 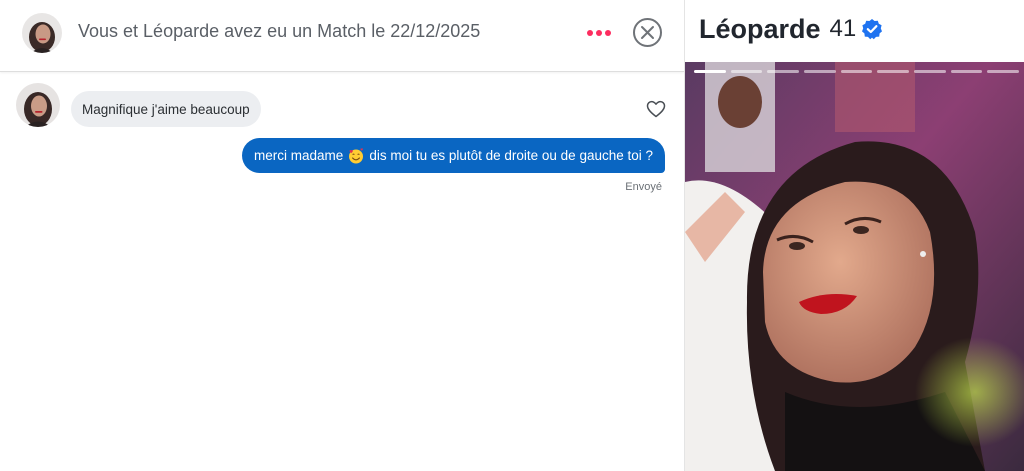 What do you see at coordinates (590, 33) in the screenshot?
I see `more-dots-icon` at bounding box center [590, 33].